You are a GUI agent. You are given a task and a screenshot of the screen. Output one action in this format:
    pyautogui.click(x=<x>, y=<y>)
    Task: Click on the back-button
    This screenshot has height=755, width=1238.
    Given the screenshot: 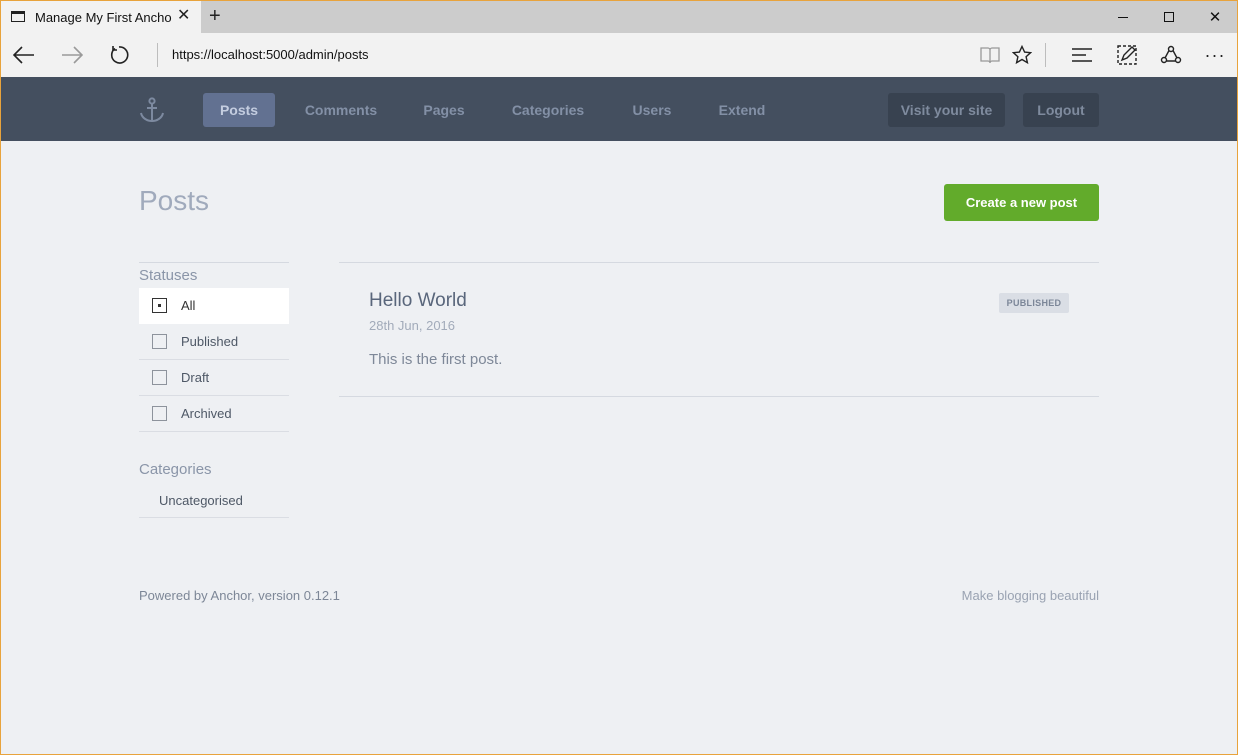 What is the action you would take?
    pyautogui.click(x=24, y=55)
    